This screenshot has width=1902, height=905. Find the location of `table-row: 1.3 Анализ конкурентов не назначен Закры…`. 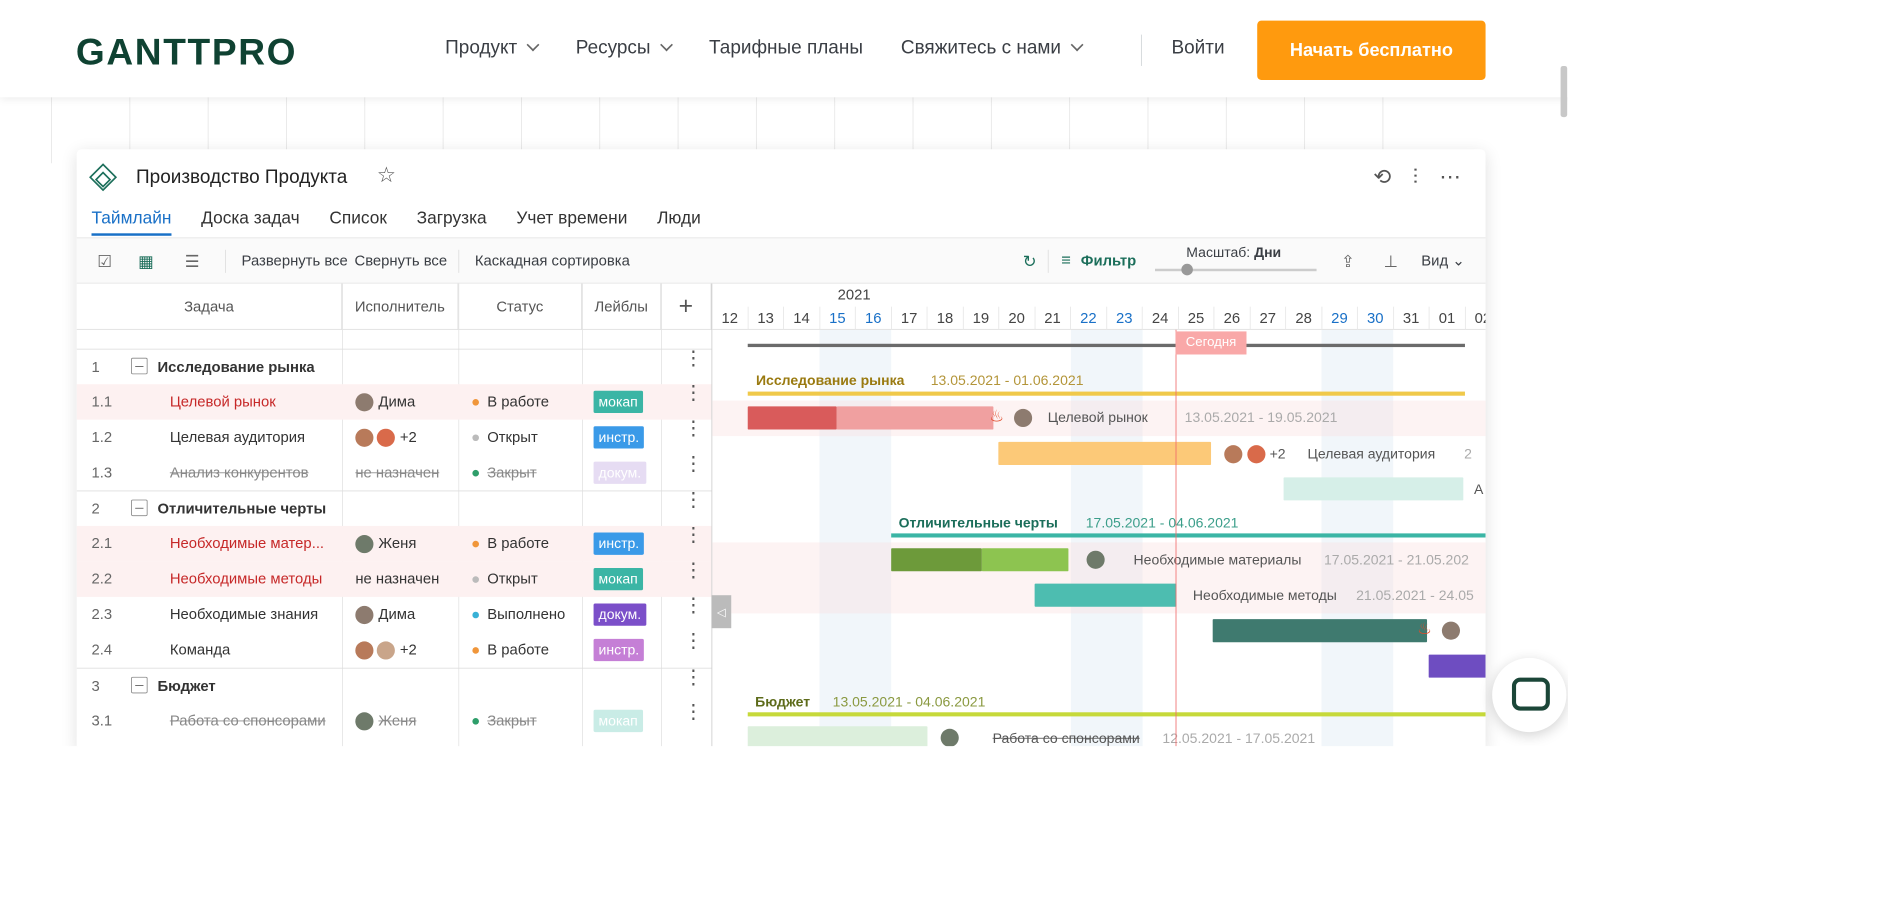

table-row: 1.3 Анализ конкурентов не назначен Закры… is located at coordinates (394, 472).